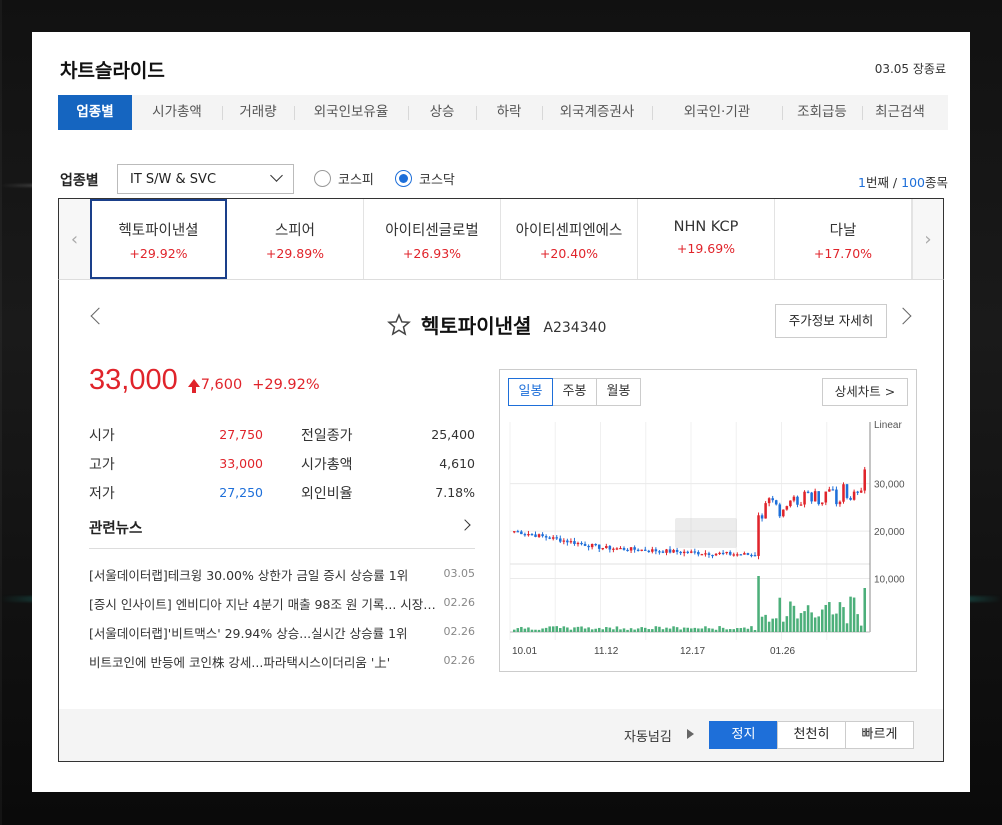 This screenshot has width=1002, height=825. I want to click on strip-next-button: ›, so click(927, 239).